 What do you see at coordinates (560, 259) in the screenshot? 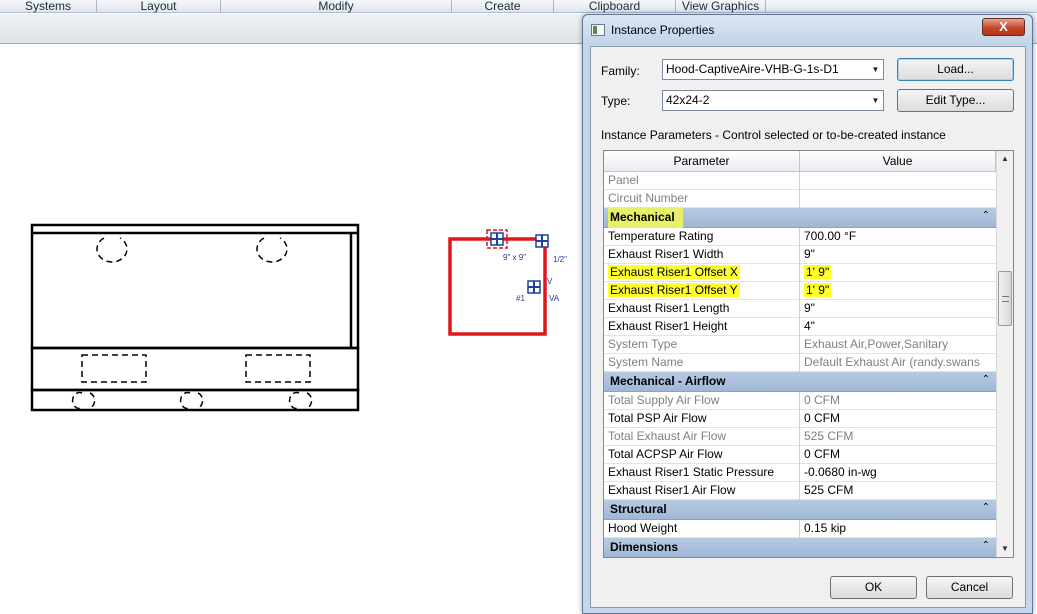
I see `riser-half-label: 1/2"` at bounding box center [560, 259].